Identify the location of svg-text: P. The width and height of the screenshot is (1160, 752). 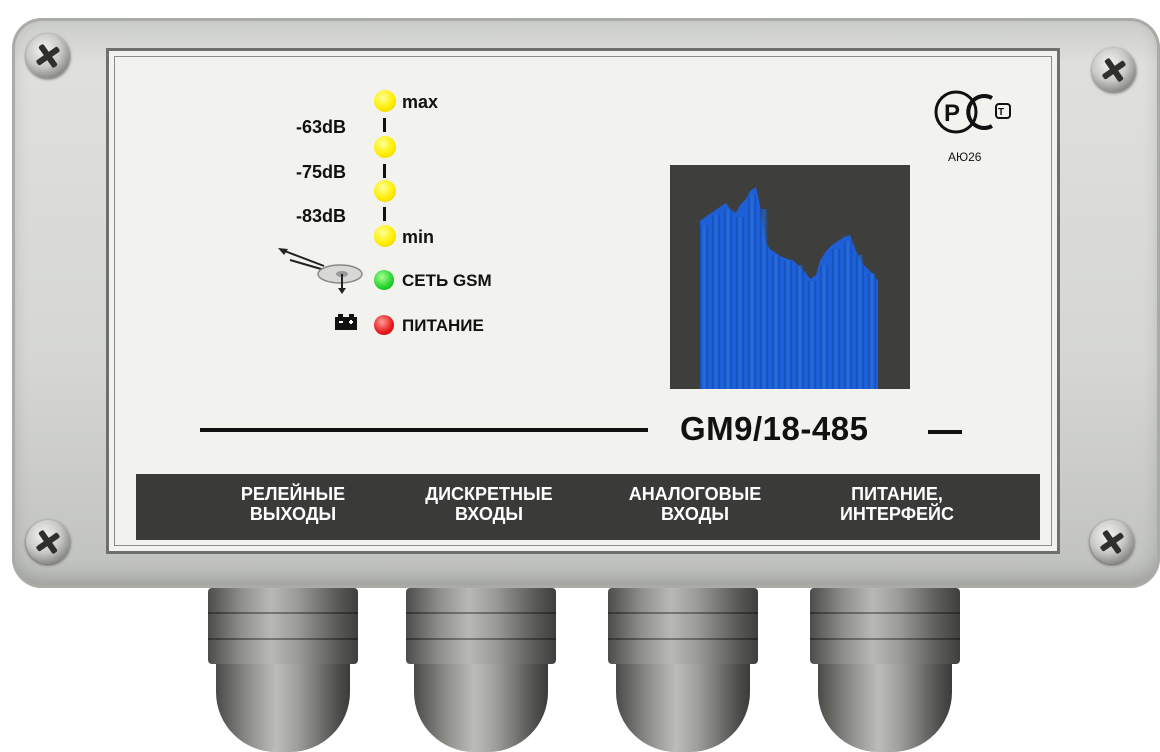
(952, 113).